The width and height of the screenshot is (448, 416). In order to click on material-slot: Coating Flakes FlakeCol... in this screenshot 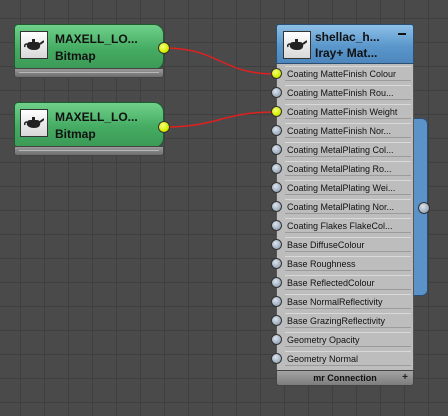, I will do `click(342, 225)`.